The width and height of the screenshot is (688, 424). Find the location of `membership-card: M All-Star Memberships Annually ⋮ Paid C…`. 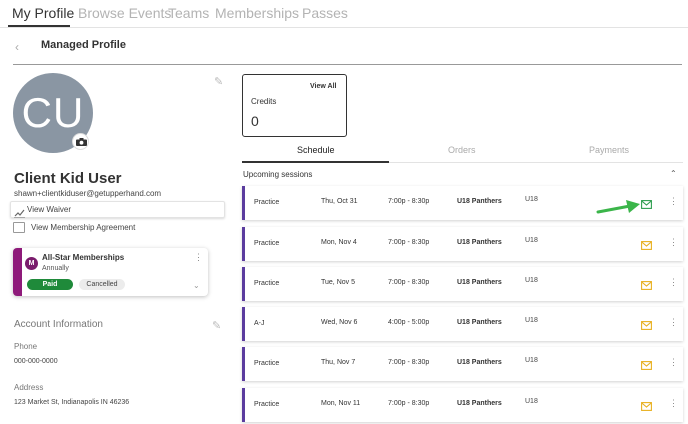

membership-card: M All-Star Memberships Annually ⋮ Paid C… is located at coordinates (110, 272).